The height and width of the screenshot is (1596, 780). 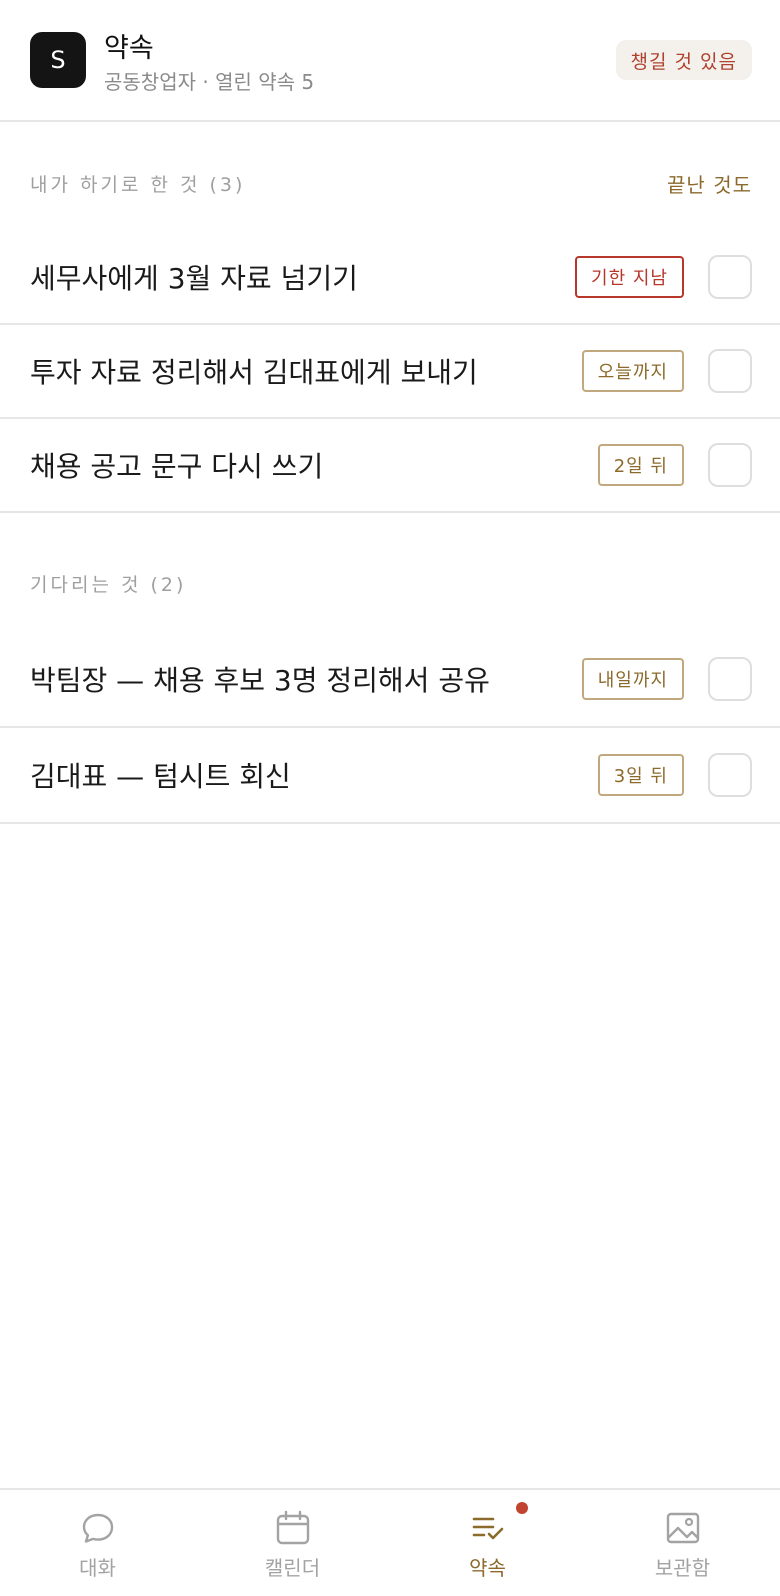 I want to click on page-title: 약속, so click(x=129, y=48).